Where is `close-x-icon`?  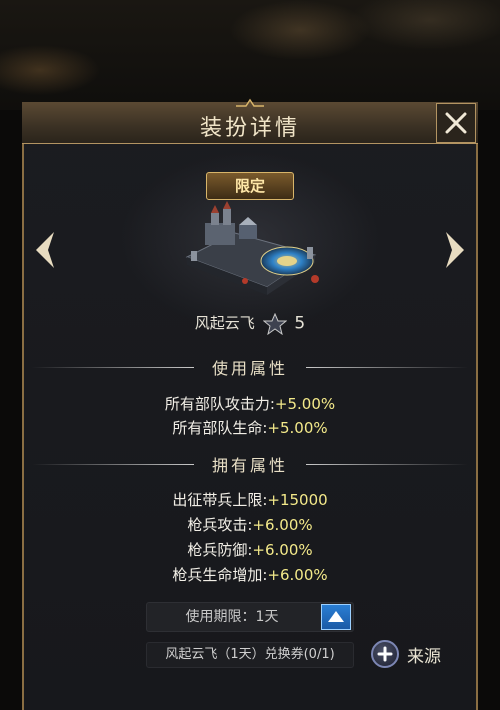
close-x-icon is located at coordinates (456, 123).